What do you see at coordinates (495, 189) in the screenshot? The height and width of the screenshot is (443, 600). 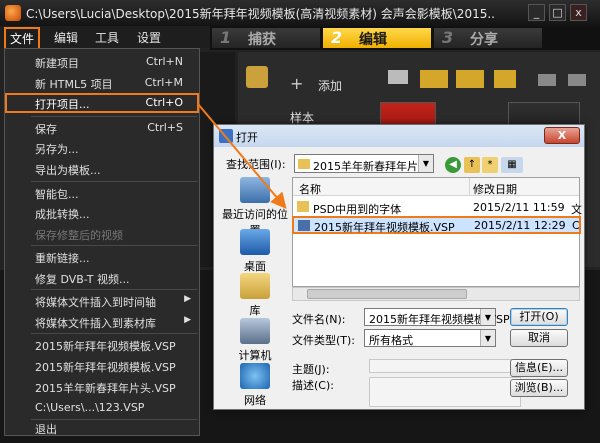 I see `column-modified: 修改日期` at bounding box center [495, 189].